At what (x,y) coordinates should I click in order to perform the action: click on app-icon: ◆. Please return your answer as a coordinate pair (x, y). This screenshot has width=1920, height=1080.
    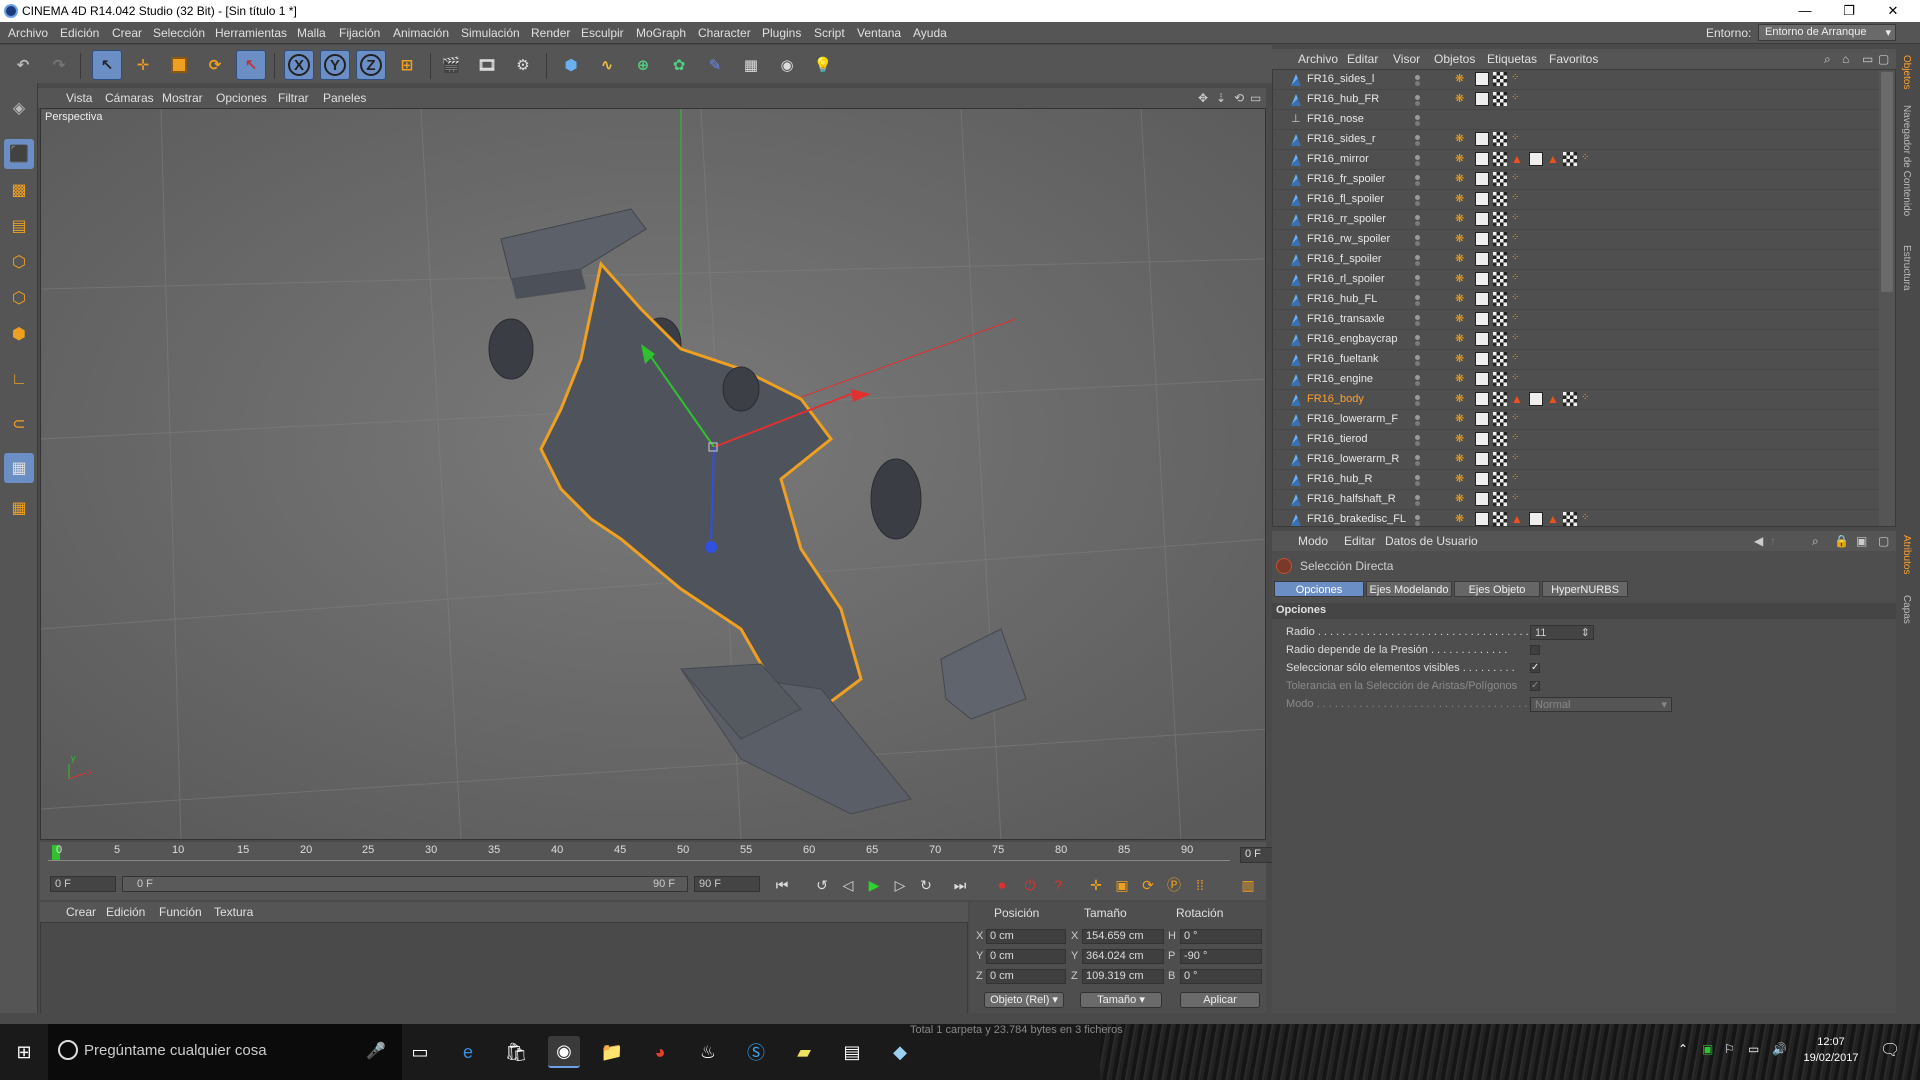
    Looking at the image, I should click on (900, 1052).